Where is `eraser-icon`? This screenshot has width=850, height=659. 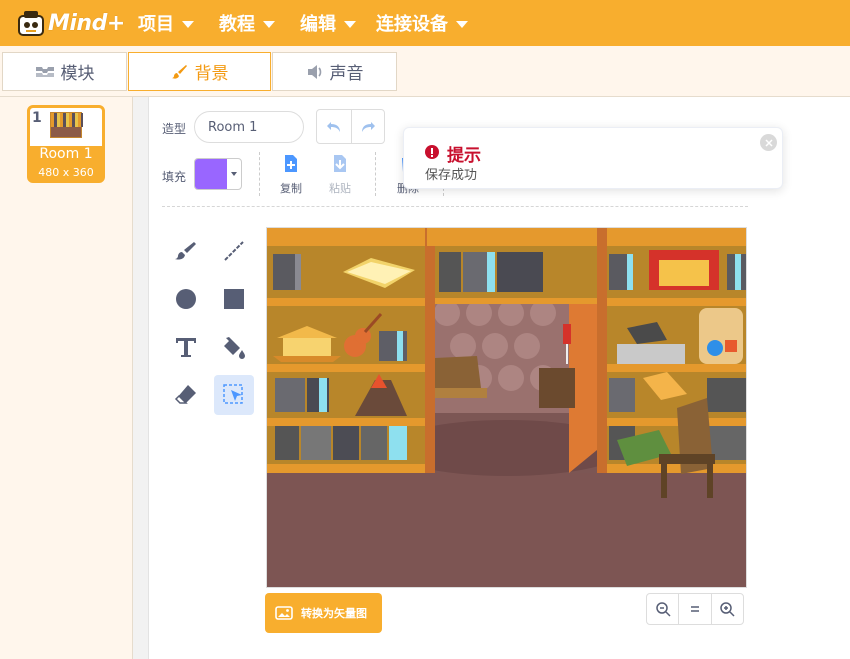 eraser-icon is located at coordinates (185, 394).